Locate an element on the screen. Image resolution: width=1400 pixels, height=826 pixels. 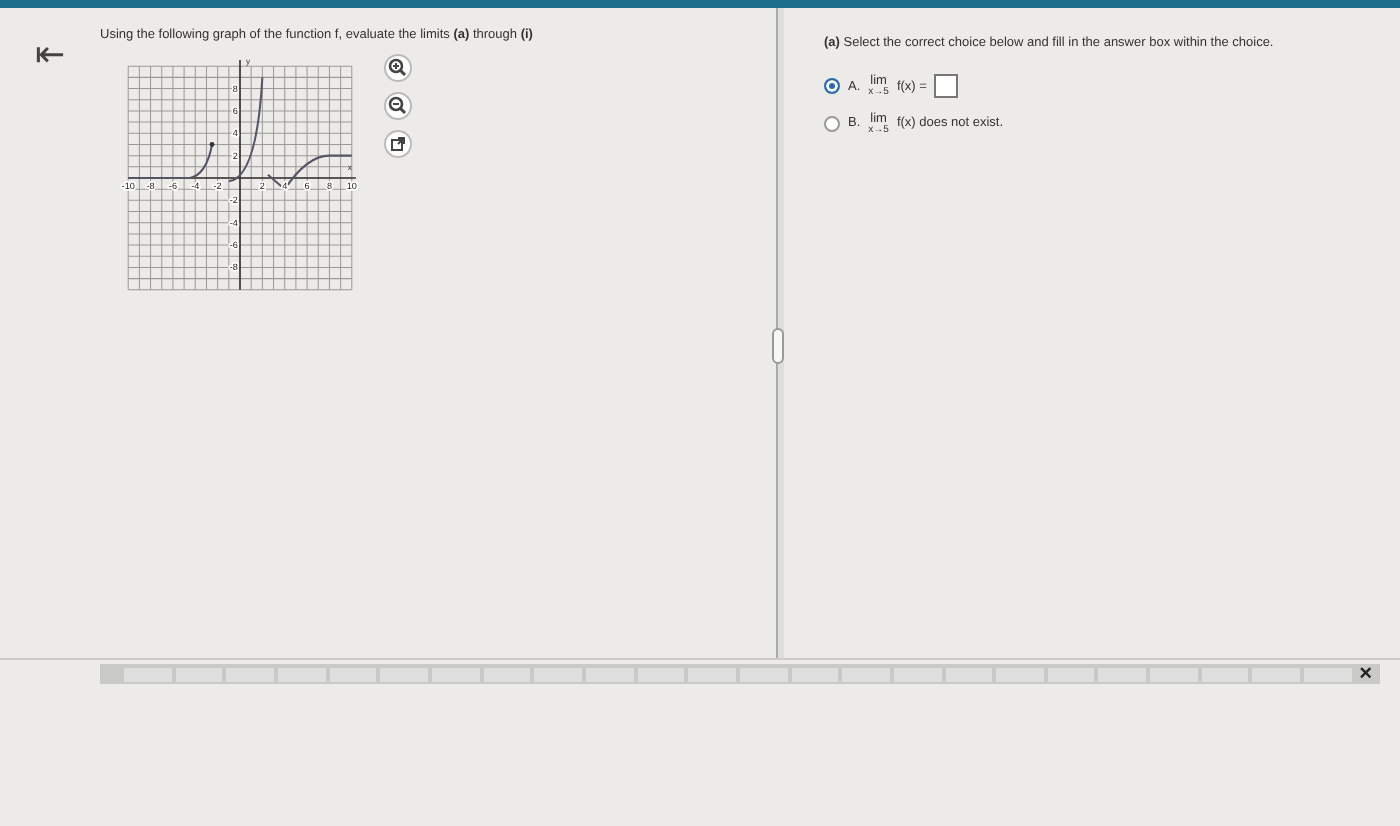
collapse-button: ⇤ is located at coordinates (50, 54).